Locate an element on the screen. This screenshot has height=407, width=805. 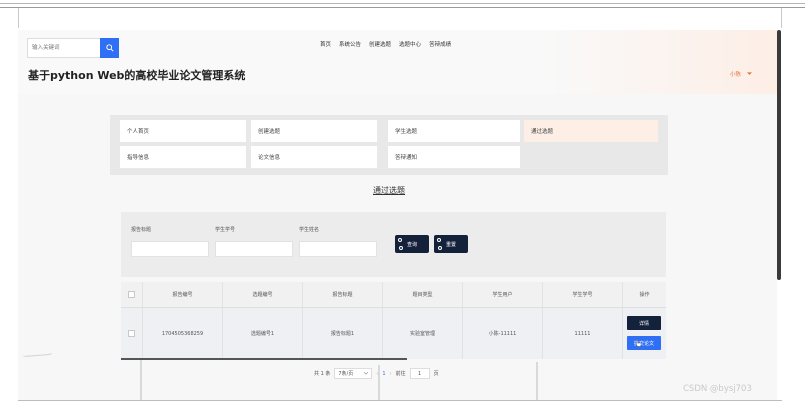
reset-button: 重置 is located at coordinates (451, 244).